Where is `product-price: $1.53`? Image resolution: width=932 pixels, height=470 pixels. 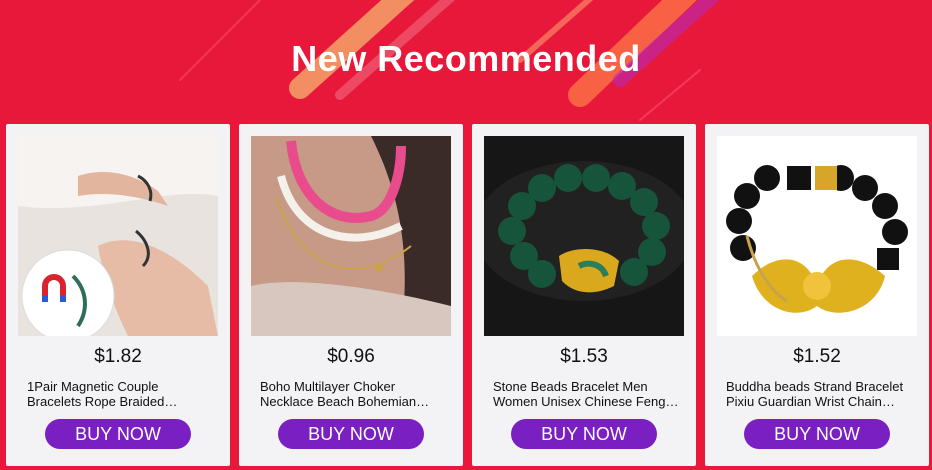 product-price: $1.53 is located at coordinates (584, 356).